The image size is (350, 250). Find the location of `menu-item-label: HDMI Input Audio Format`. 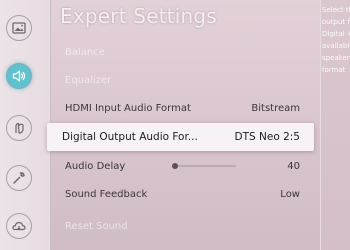

menu-item-label: HDMI Input Audio Format is located at coordinates (128, 108).